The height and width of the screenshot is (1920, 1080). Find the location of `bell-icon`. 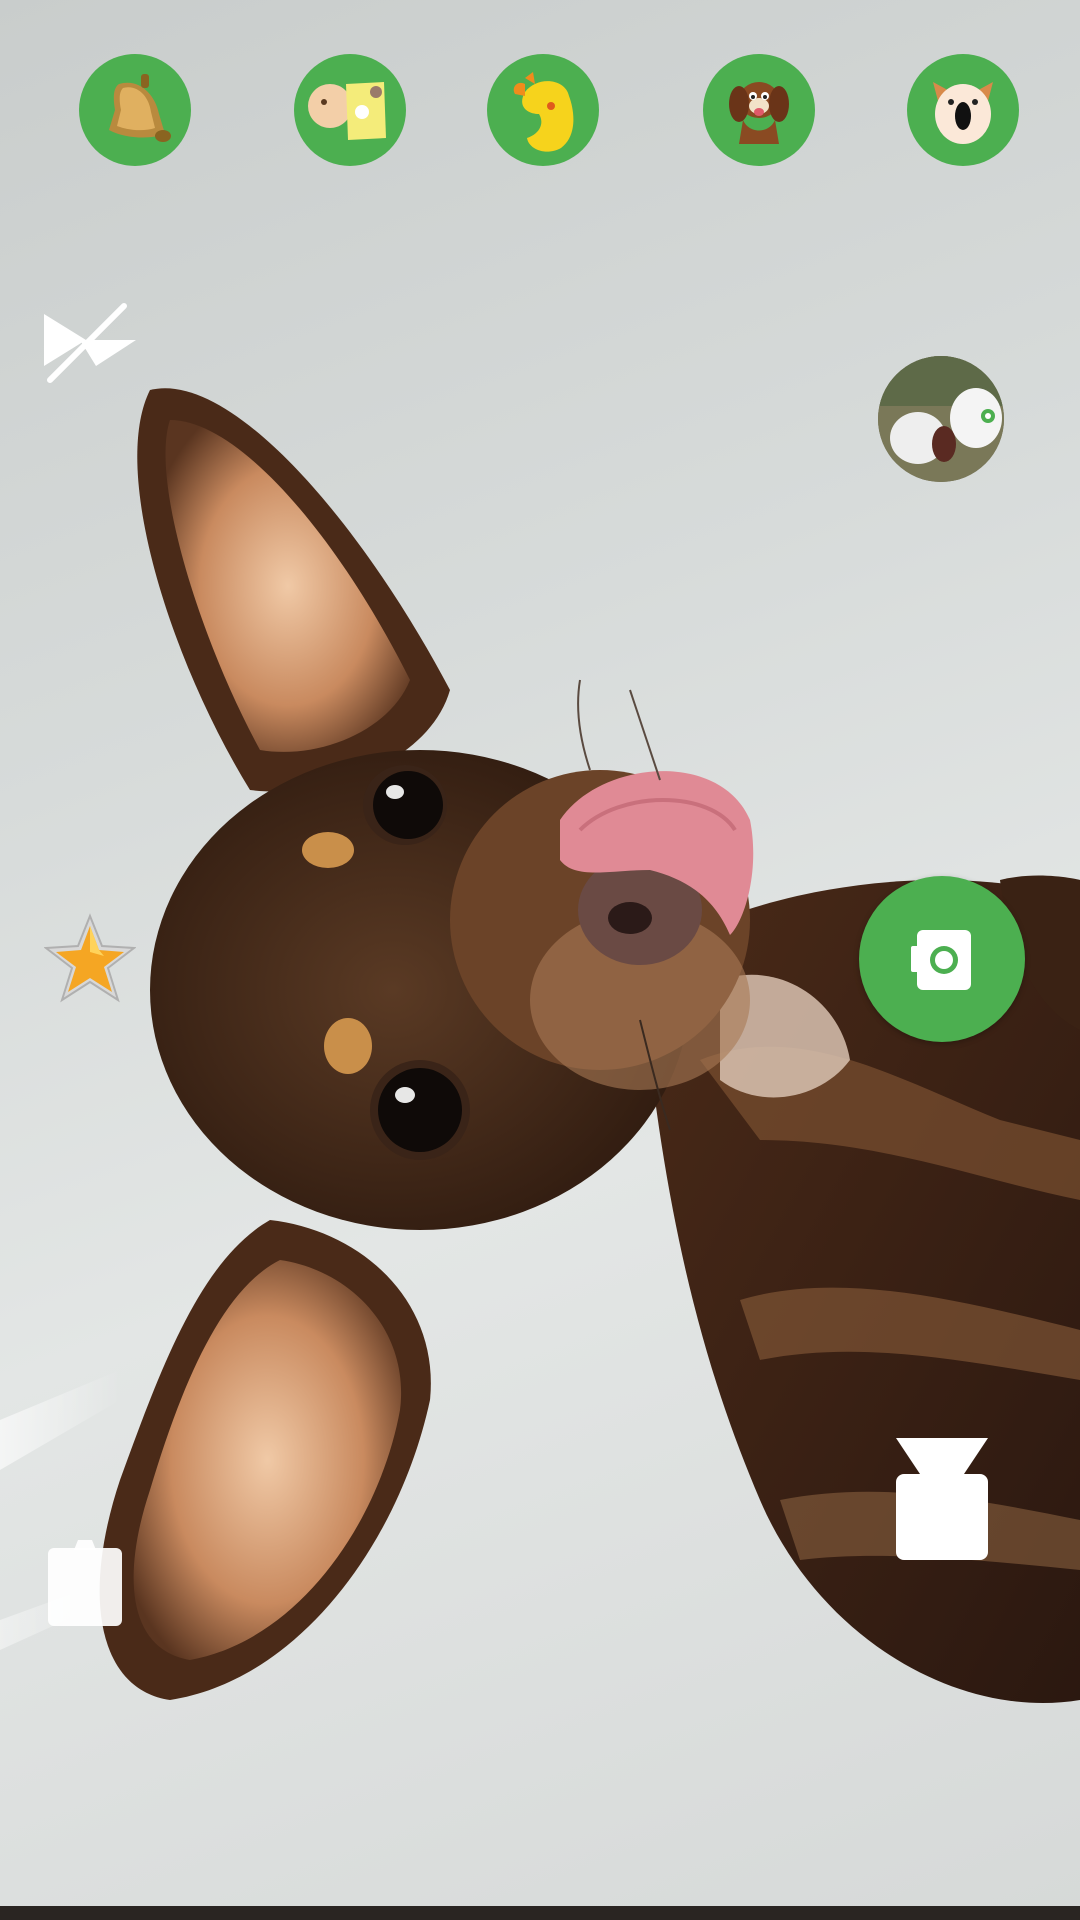

bell-icon is located at coordinates (140, 108).